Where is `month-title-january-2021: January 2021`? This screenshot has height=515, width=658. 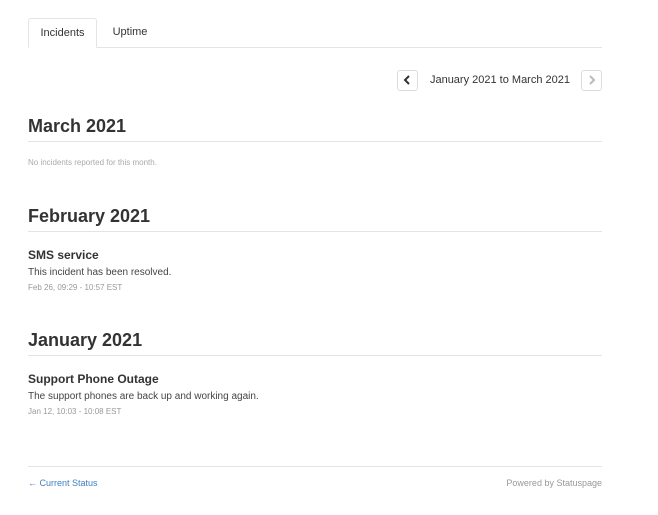 month-title-january-2021: January 2021 is located at coordinates (315, 342).